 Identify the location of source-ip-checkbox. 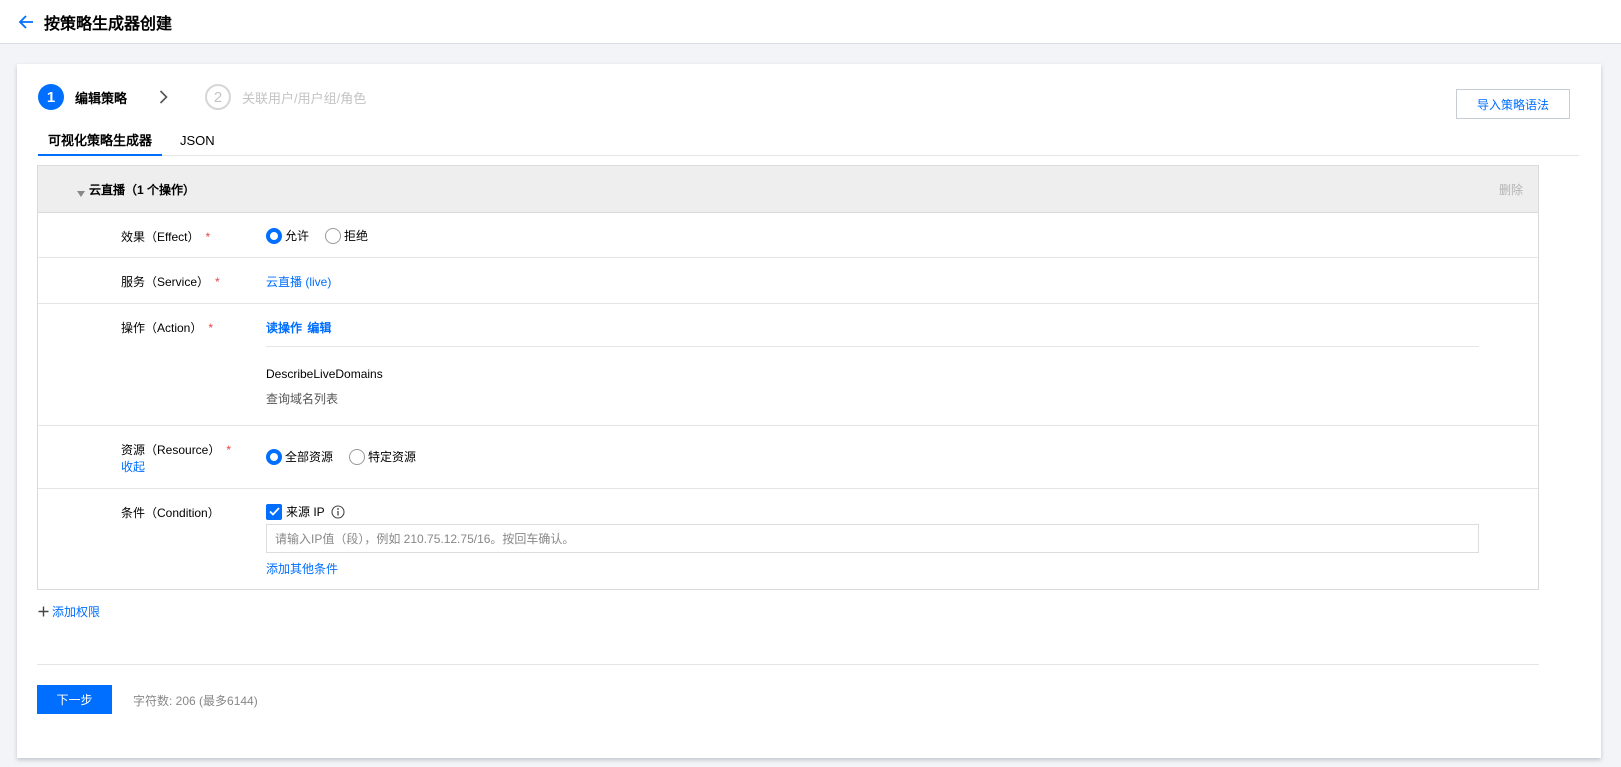
(274, 511).